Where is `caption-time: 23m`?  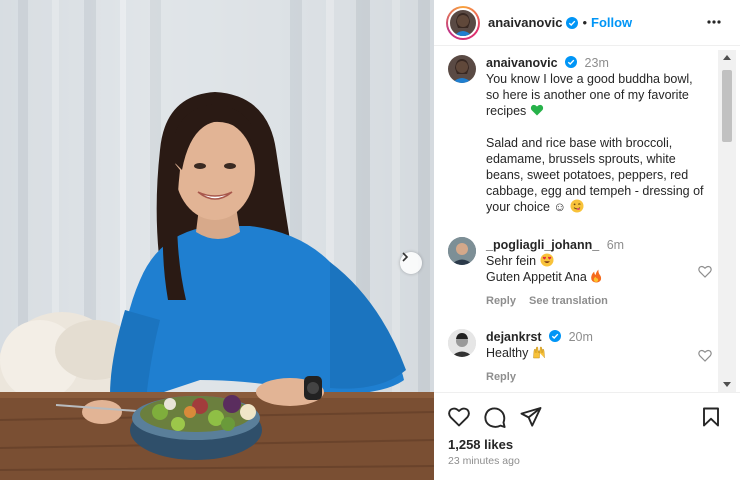 caption-time: 23m is located at coordinates (597, 63).